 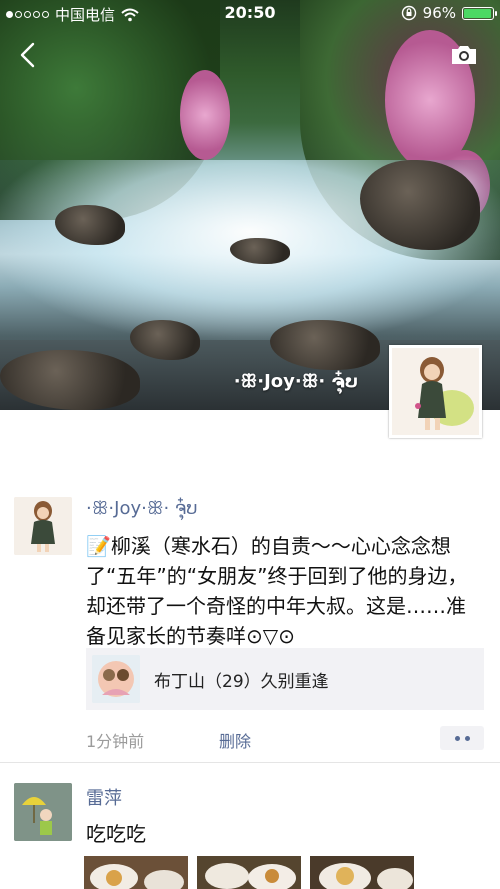 I want to click on chevron-left-icon, so click(x=29, y=55).